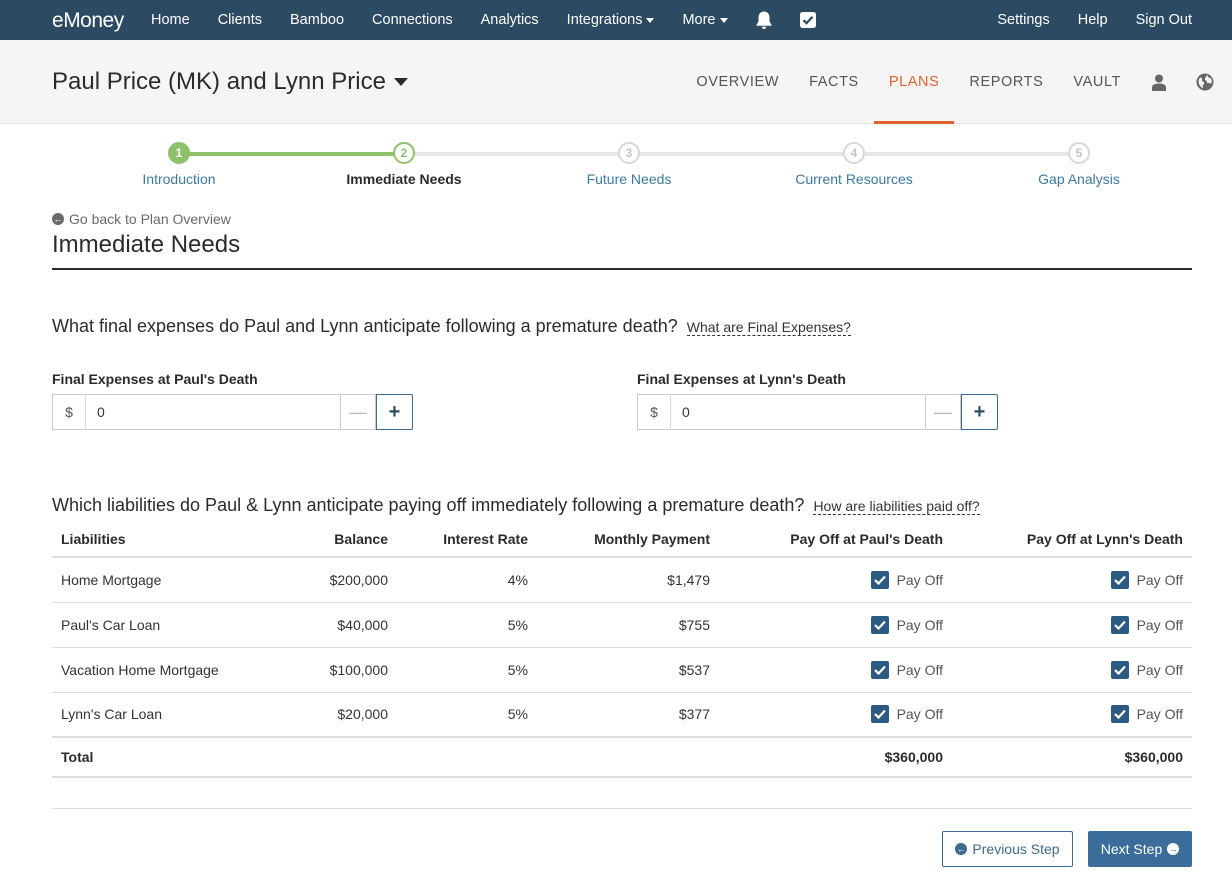 The image size is (1232, 889). What do you see at coordinates (611, 20) in the screenshot?
I see `nav-item-integrations: Integrations` at bounding box center [611, 20].